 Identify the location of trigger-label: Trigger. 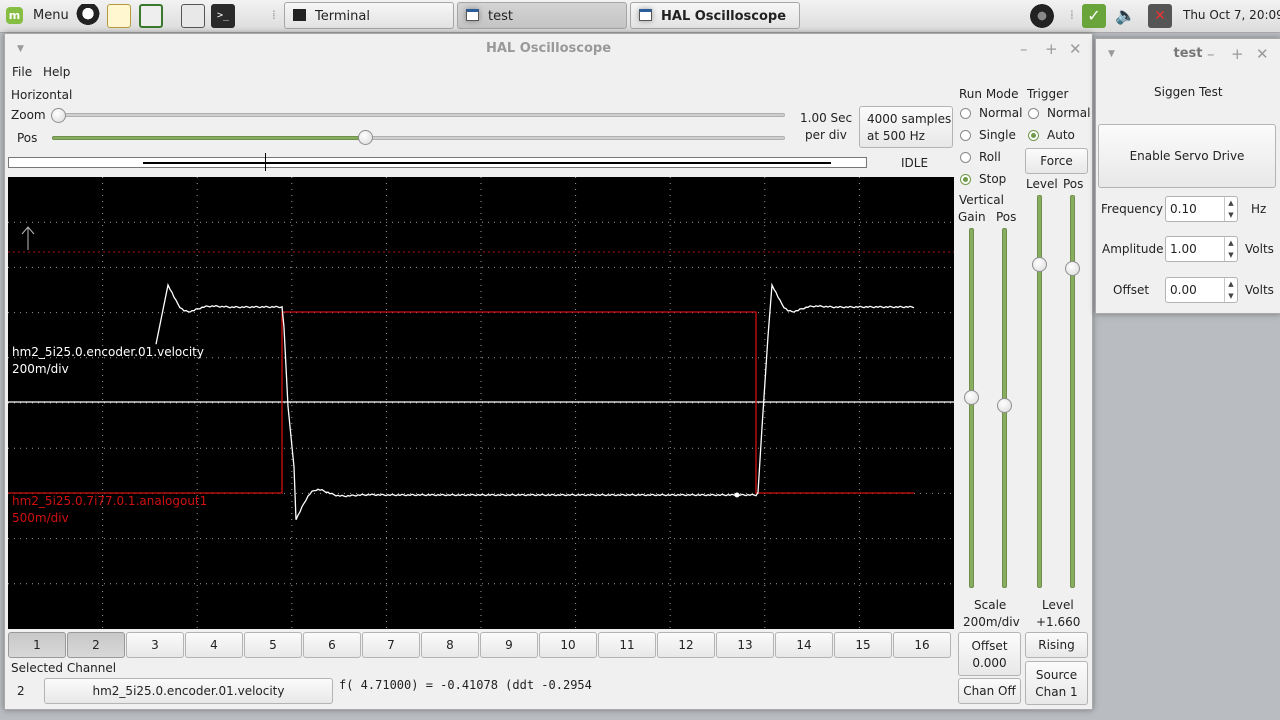
(1048, 94).